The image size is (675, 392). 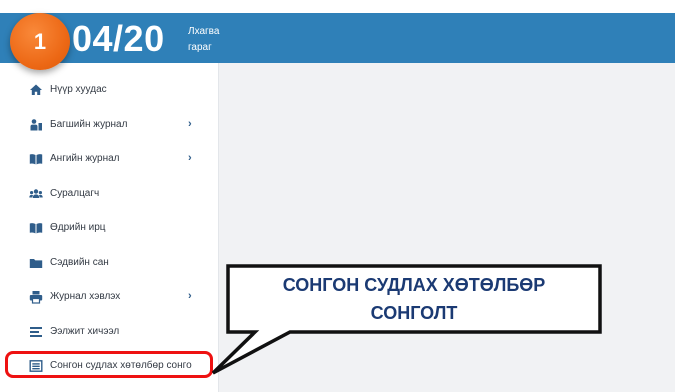 What do you see at coordinates (414, 313) in the screenshot?
I see `callout-line-2: СОНГОЛТ` at bounding box center [414, 313].